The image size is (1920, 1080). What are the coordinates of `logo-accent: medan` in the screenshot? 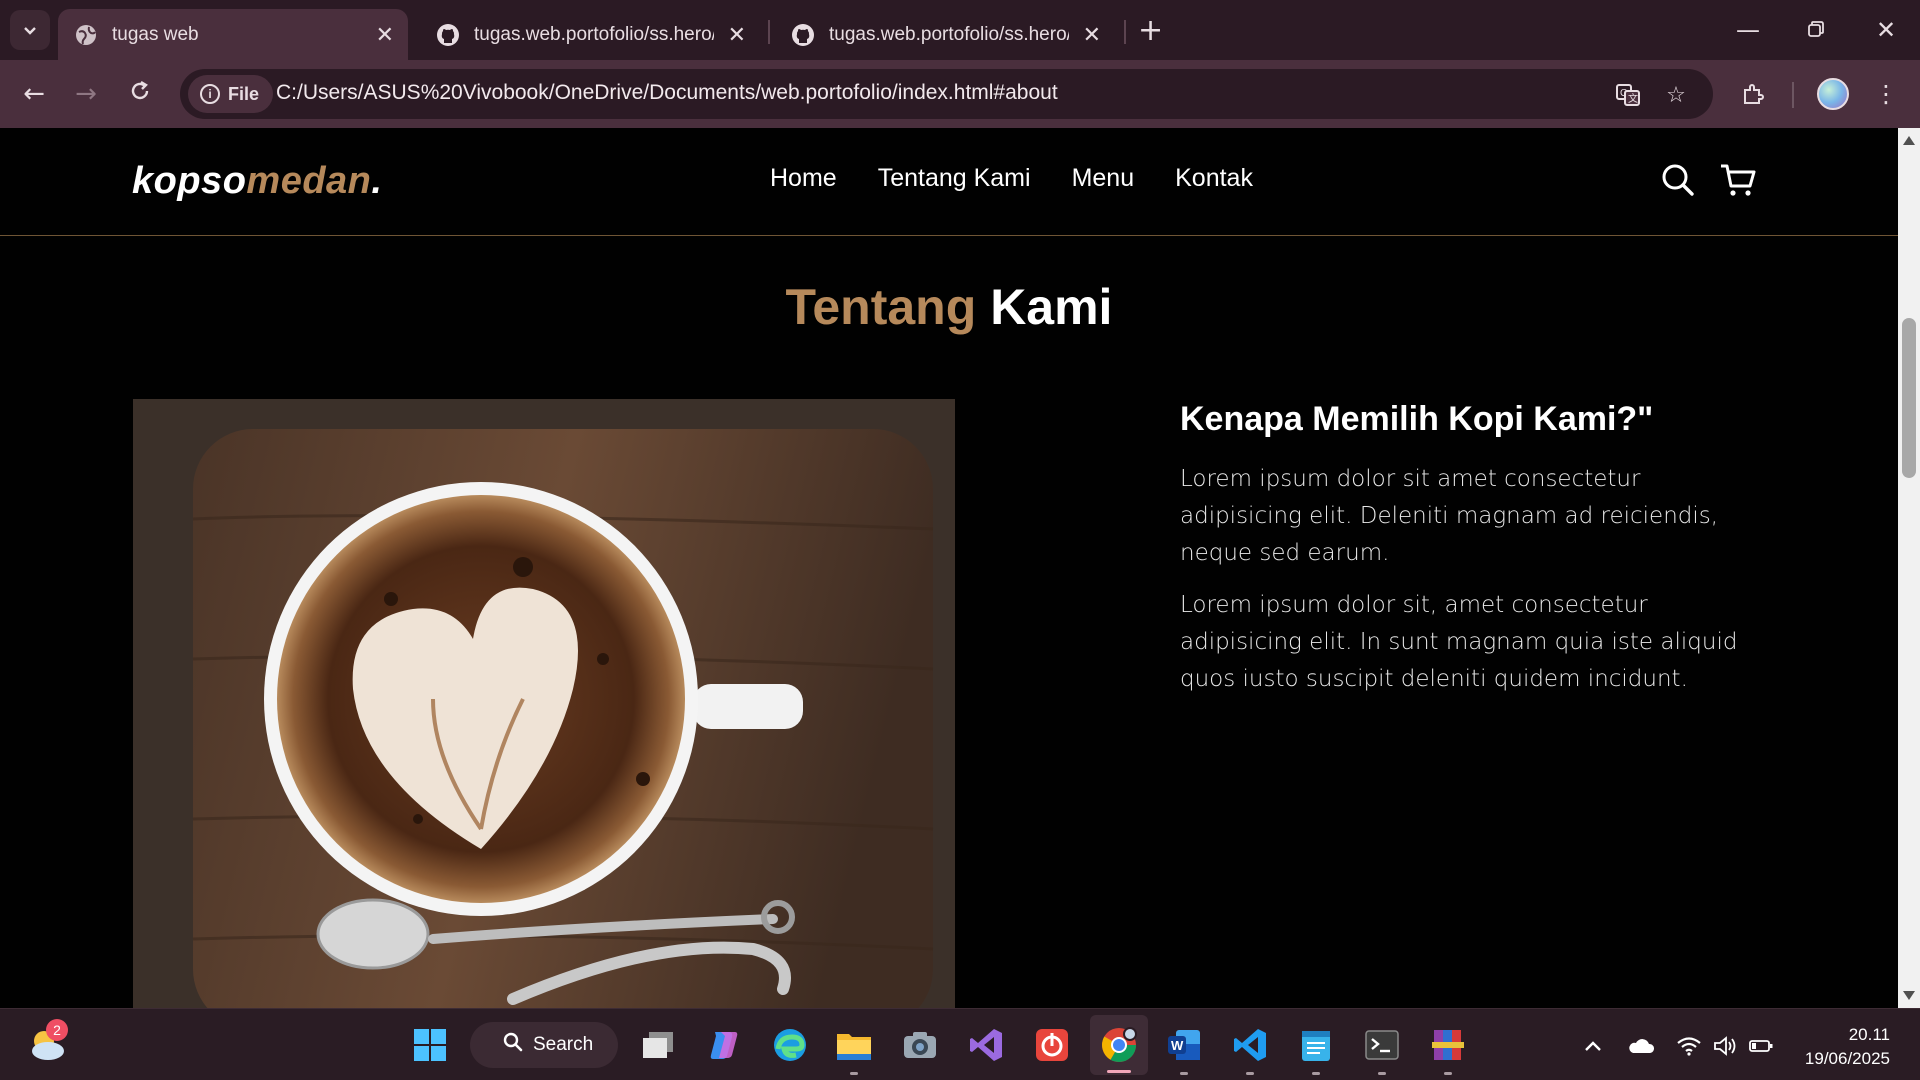 It's located at (309, 181).